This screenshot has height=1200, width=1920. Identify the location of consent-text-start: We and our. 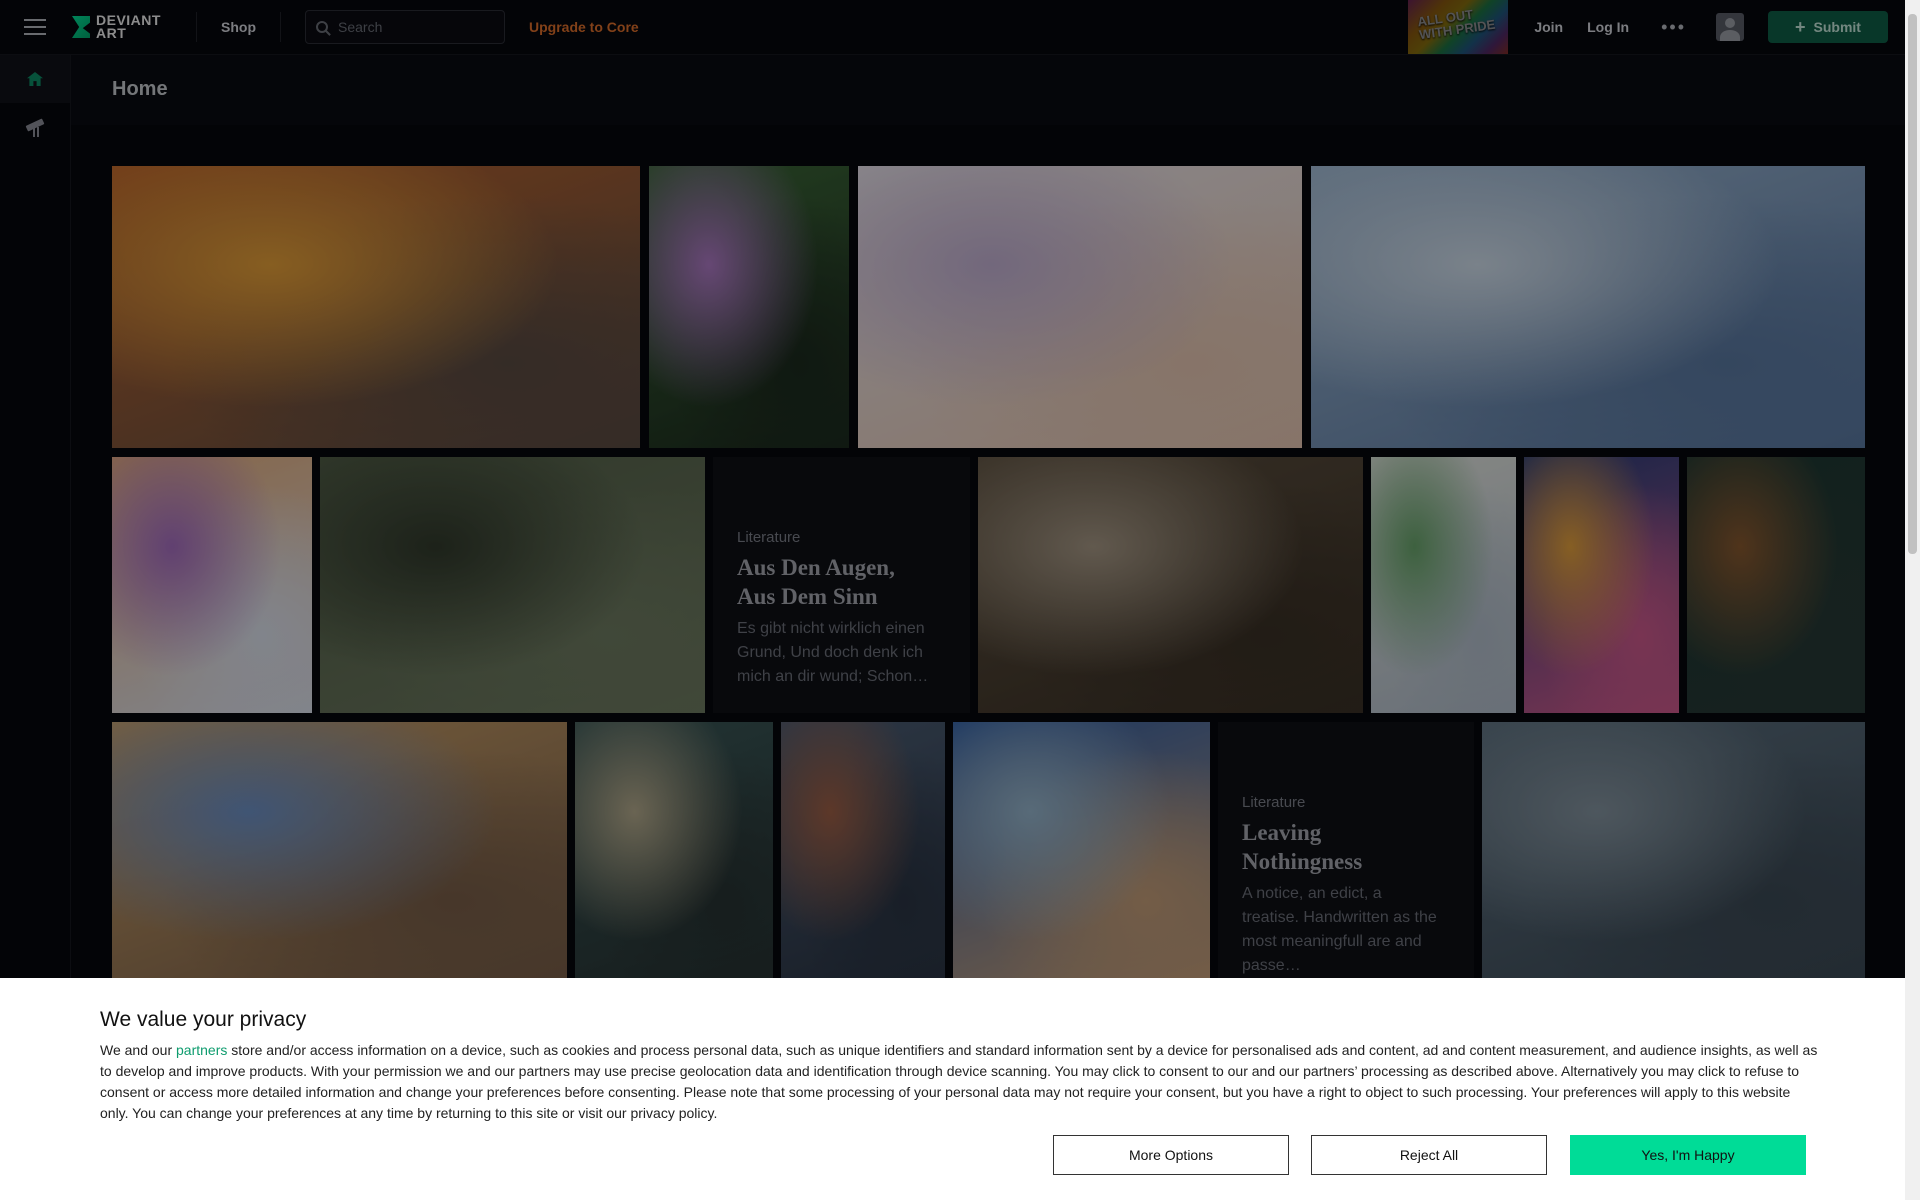
(138, 1050).